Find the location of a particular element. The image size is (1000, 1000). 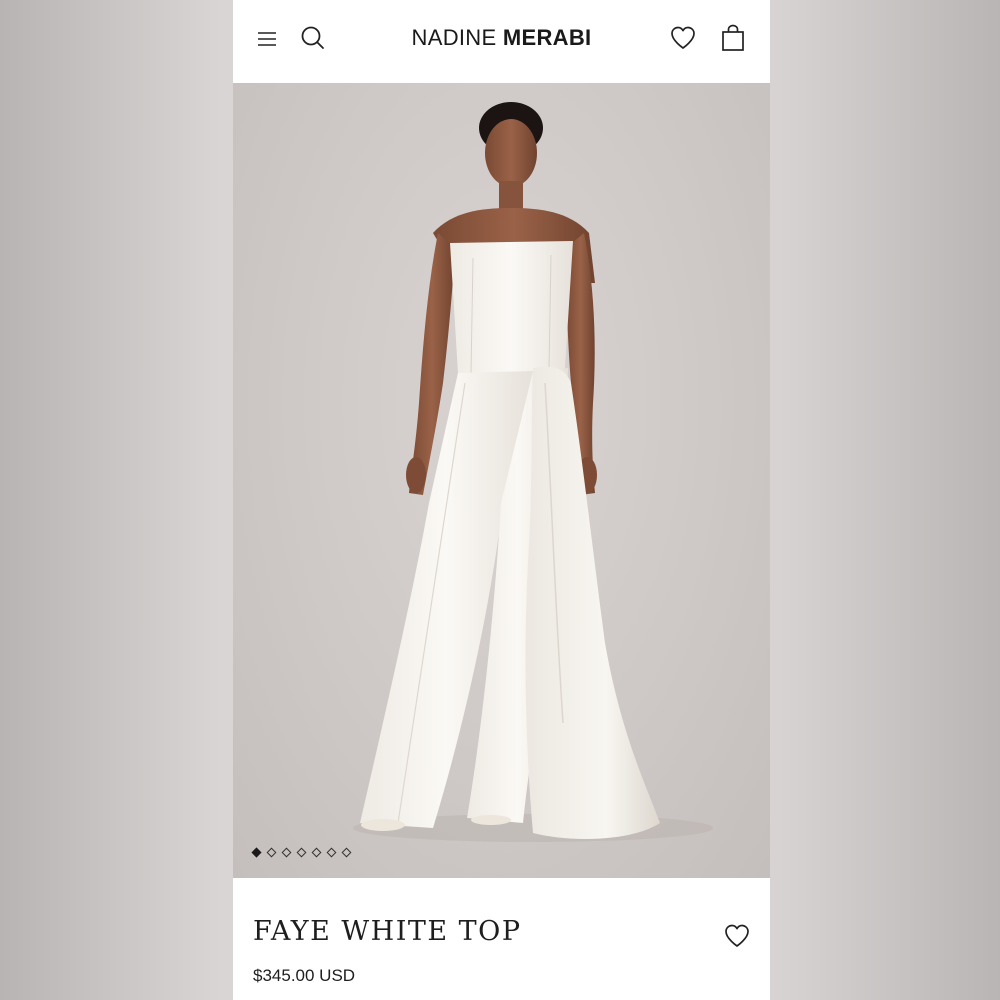

hamburger-menu-icon is located at coordinates (267, 39).